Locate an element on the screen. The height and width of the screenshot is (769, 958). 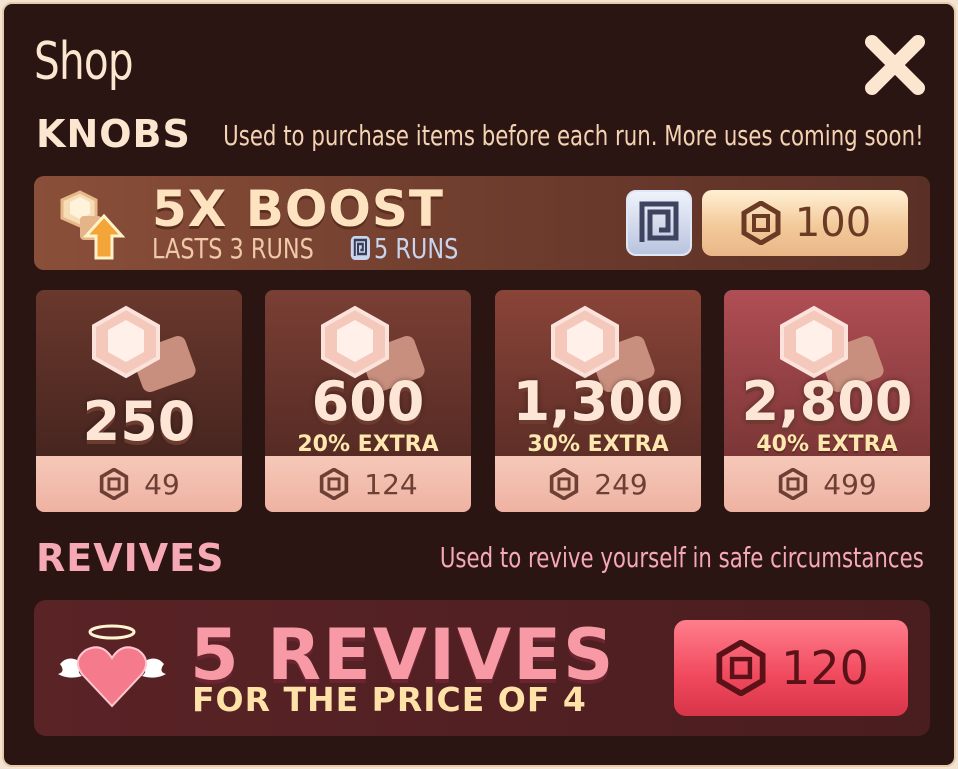
knob-pack-1300: 1,300 30% EXTRA 249 is located at coordinates (598, 401).